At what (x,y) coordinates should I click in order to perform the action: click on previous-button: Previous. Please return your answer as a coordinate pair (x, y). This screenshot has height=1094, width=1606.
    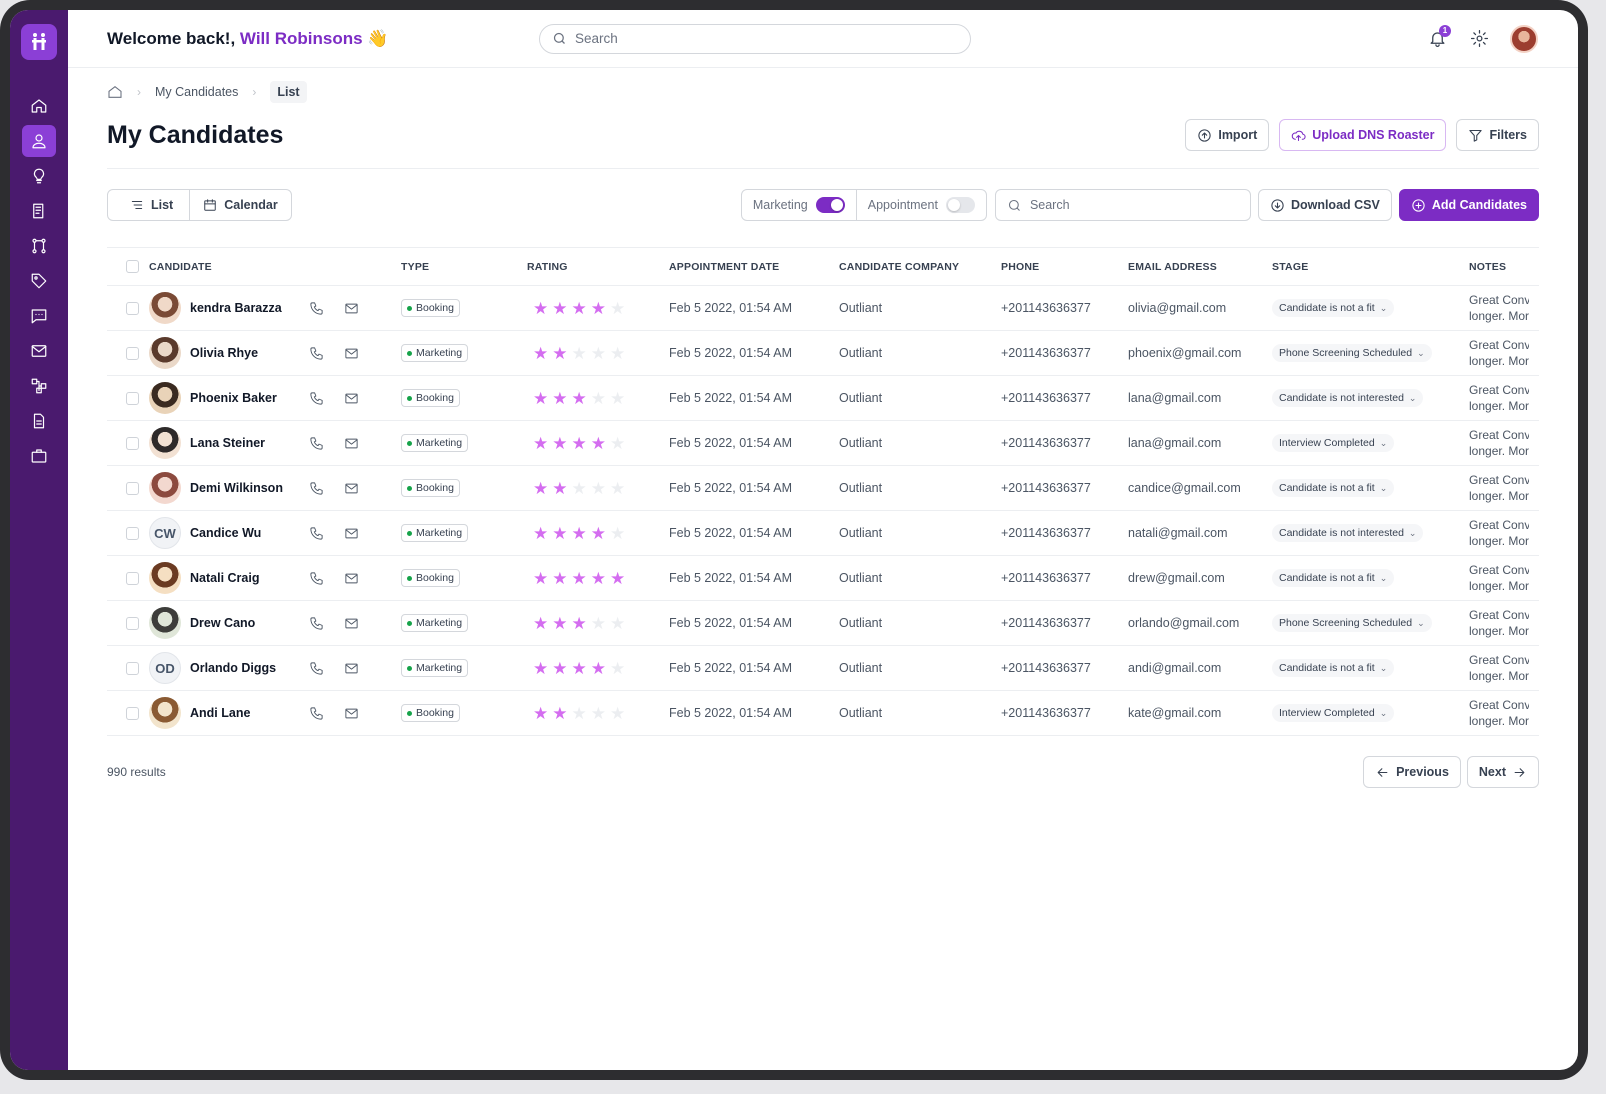
    Looking at the image, I should click on (1412, 772).